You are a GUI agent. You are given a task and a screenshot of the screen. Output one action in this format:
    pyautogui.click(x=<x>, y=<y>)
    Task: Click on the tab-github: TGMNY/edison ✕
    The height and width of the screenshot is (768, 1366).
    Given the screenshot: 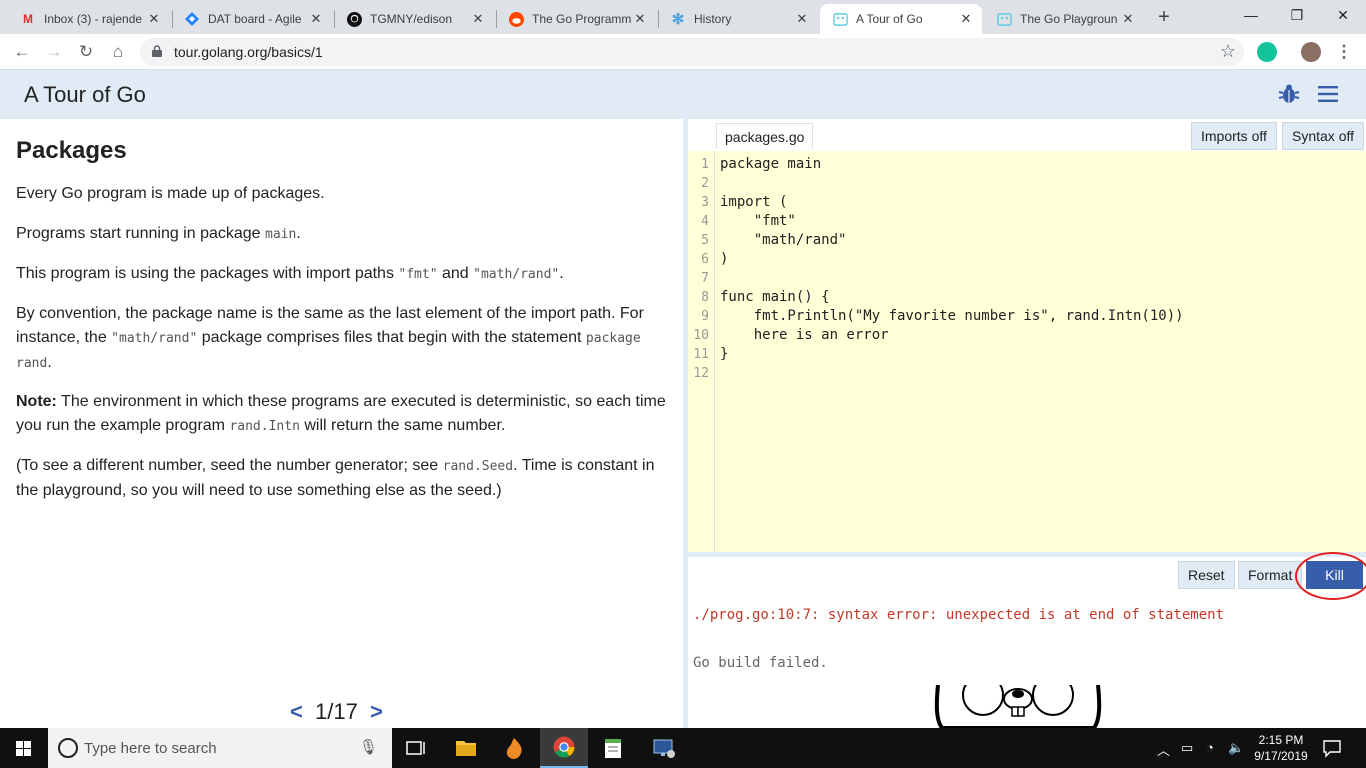 What is the action you would take?
    pyautogui.click(x=414, y=19)
    